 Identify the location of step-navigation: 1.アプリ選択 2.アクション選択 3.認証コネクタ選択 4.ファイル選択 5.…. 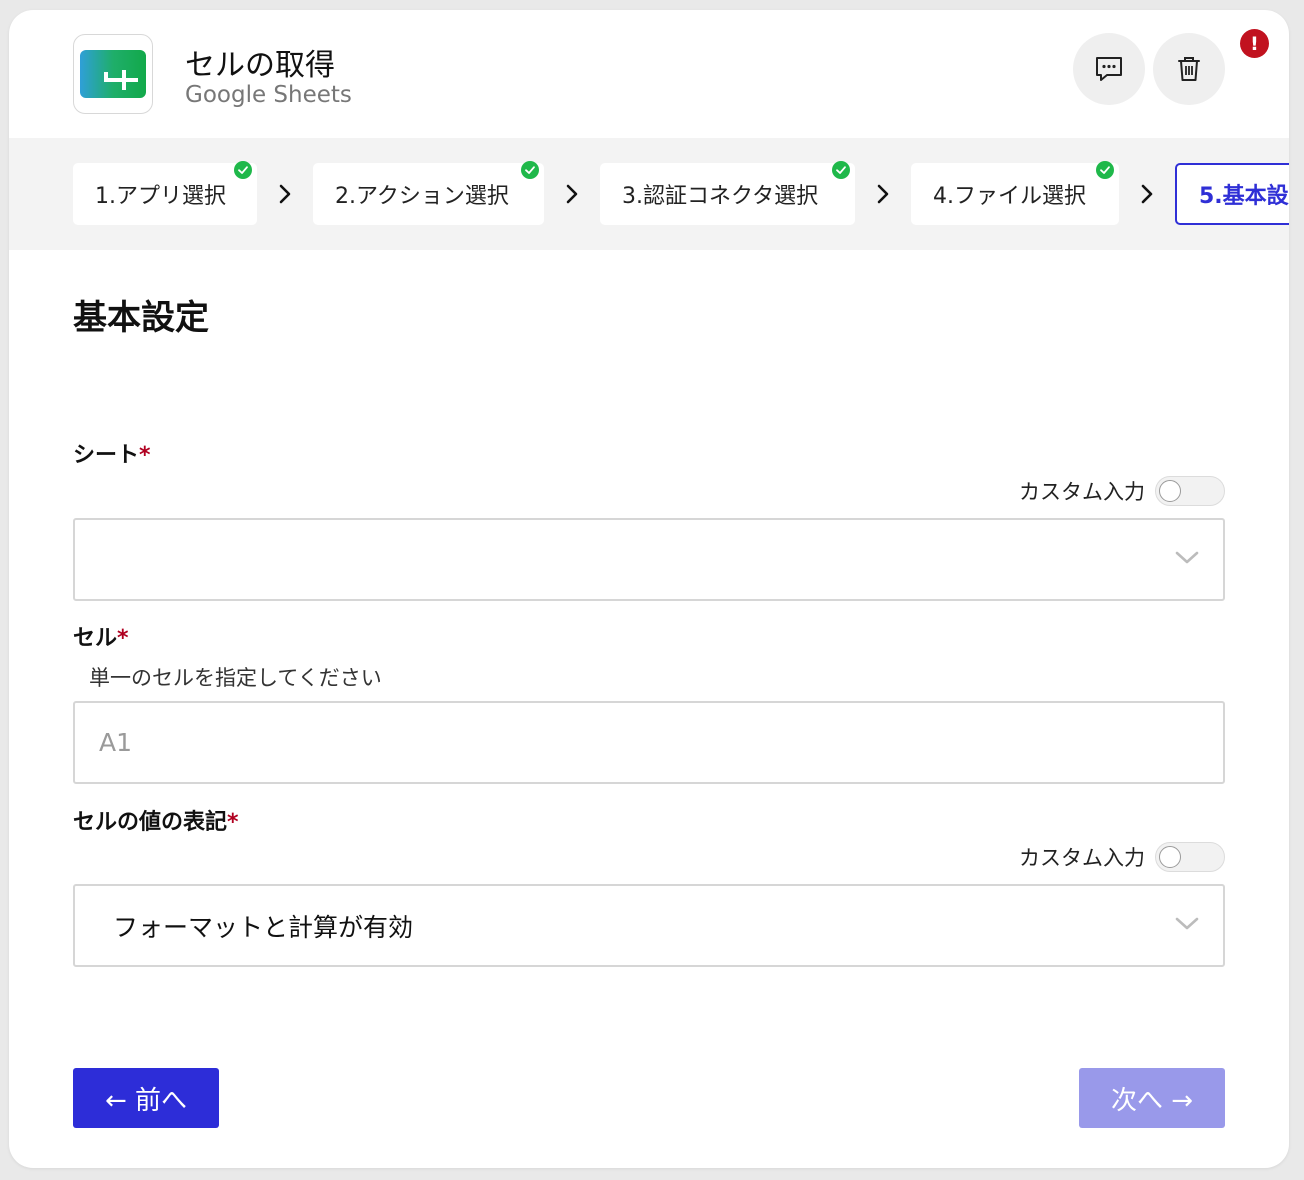
(649, 194).